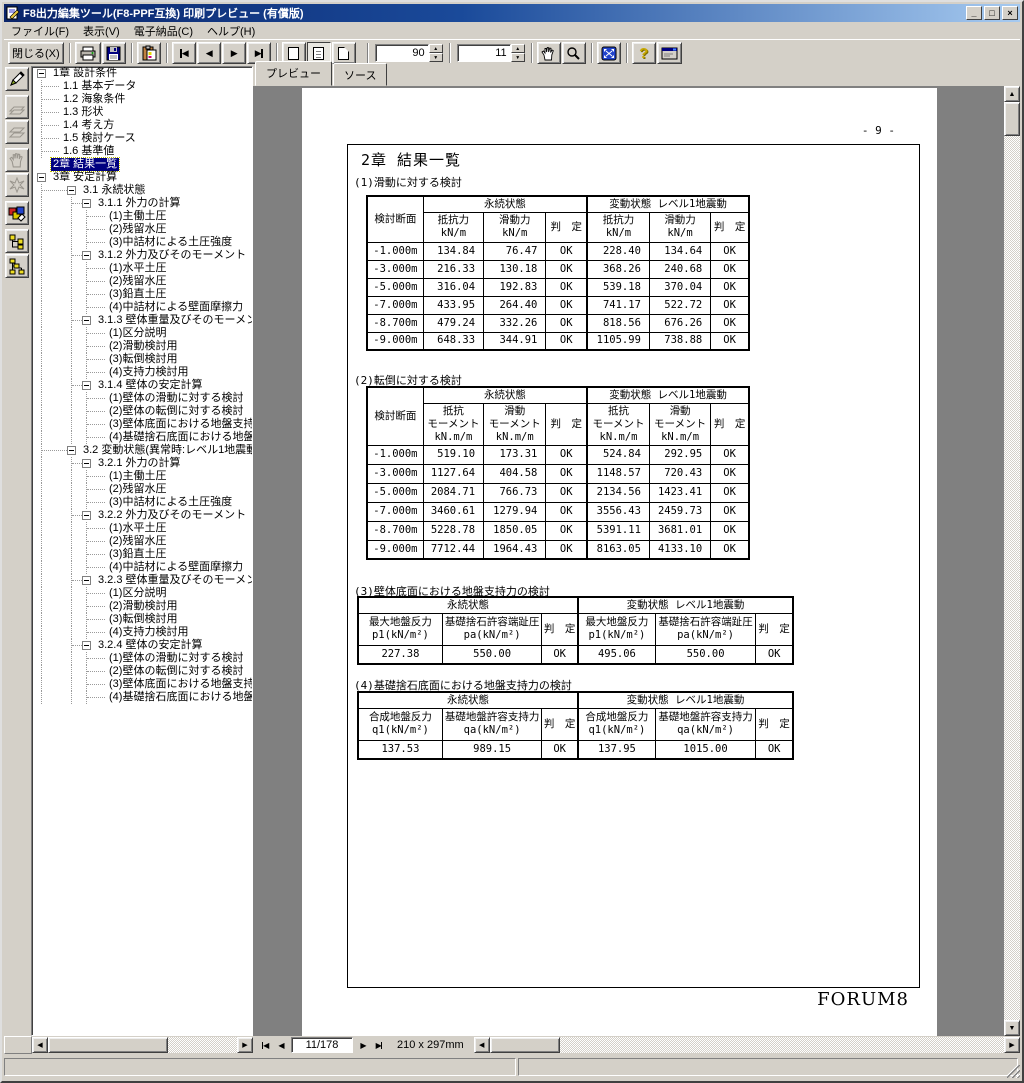 Image resolution: width=1024 pixels, height=1083 pixels. I want to click on paste-format-button, so click(148, 53).